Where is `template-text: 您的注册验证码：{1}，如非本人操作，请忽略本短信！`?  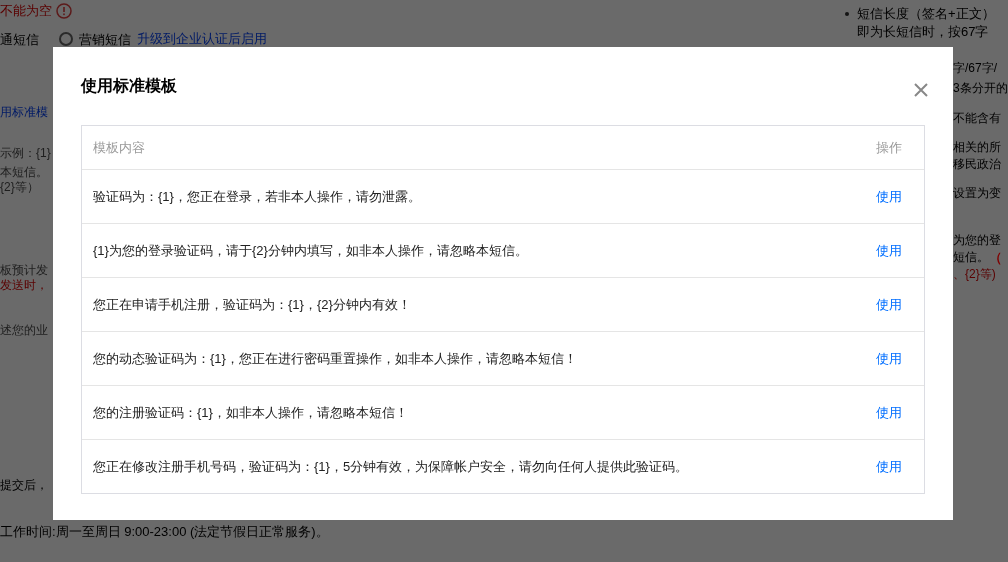
template-text: 您的注册验证码：{1}，如非本人操作，请忽略本短信！ is located at coordinates (251, 412).